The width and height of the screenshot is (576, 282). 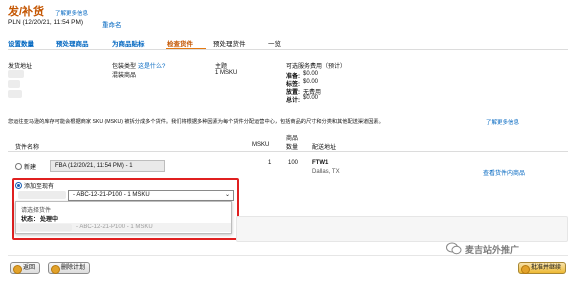 What do you see at coordinates (36, 211) in the screenshot?
I see `dropdown-hint: 请选择货件` at bounding box center [36, 211].